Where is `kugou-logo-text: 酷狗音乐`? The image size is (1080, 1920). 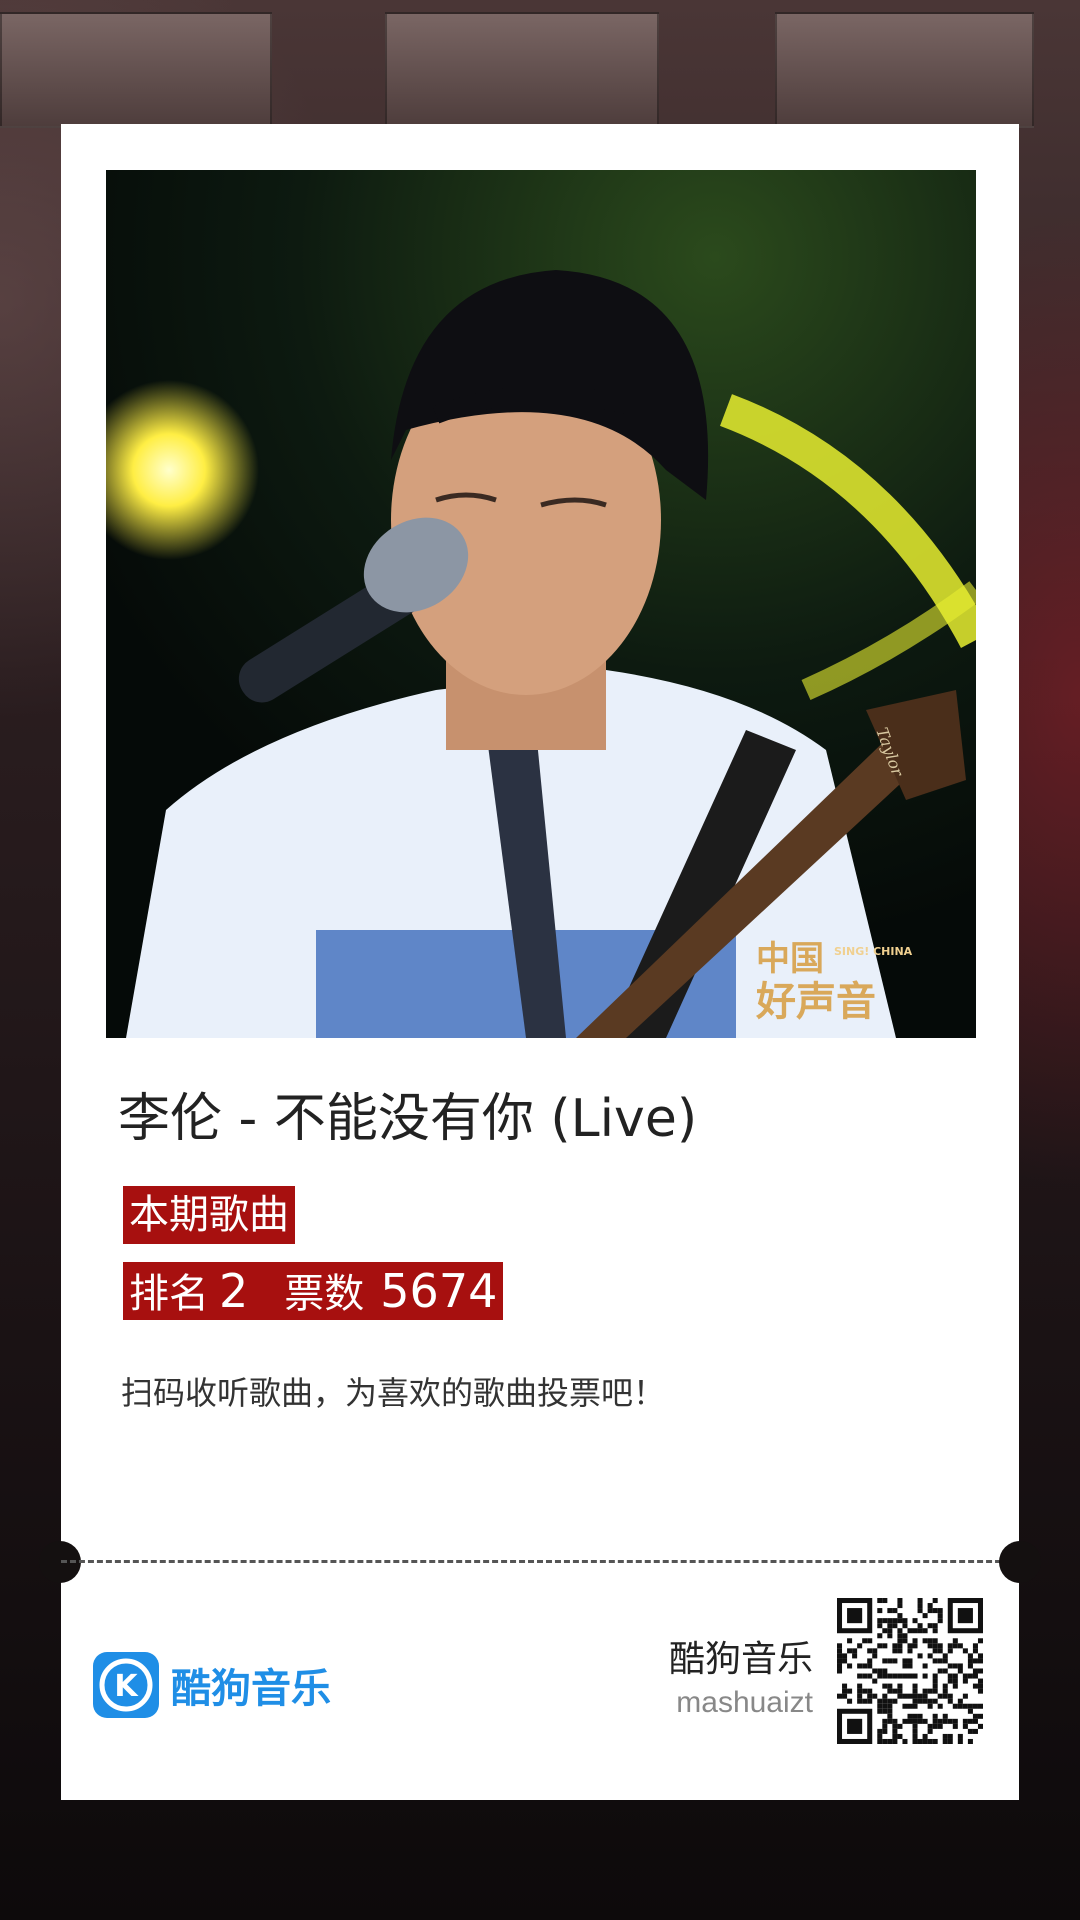 kugou-logo-text: 酷狗音乐 is located at coordinates (251, 1689).